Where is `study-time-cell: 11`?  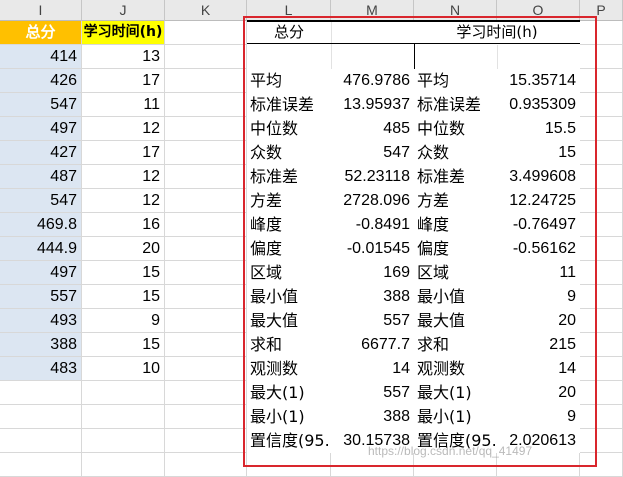 study-time-cell: 11 is located at coordinates (123, 105).